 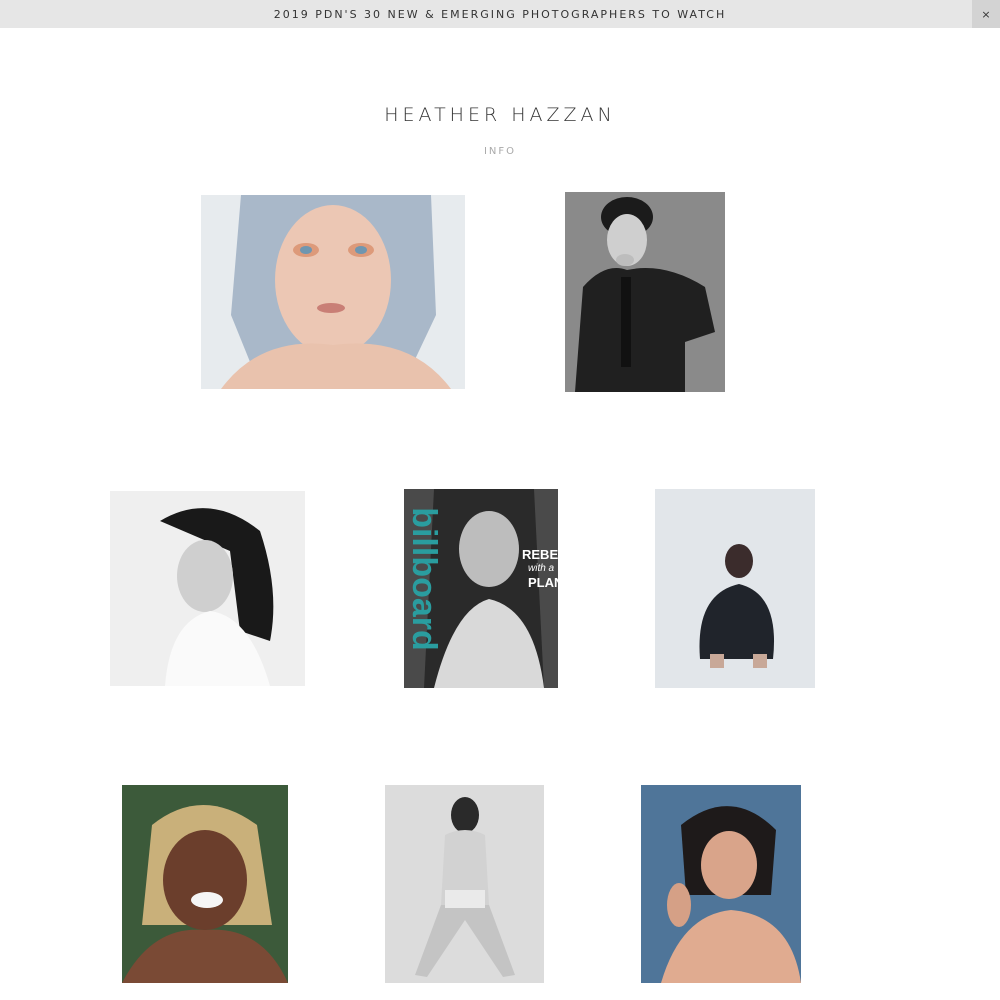 I want to click on gallery-photo-blue-hair-portrait, so click(x=333, y=292).